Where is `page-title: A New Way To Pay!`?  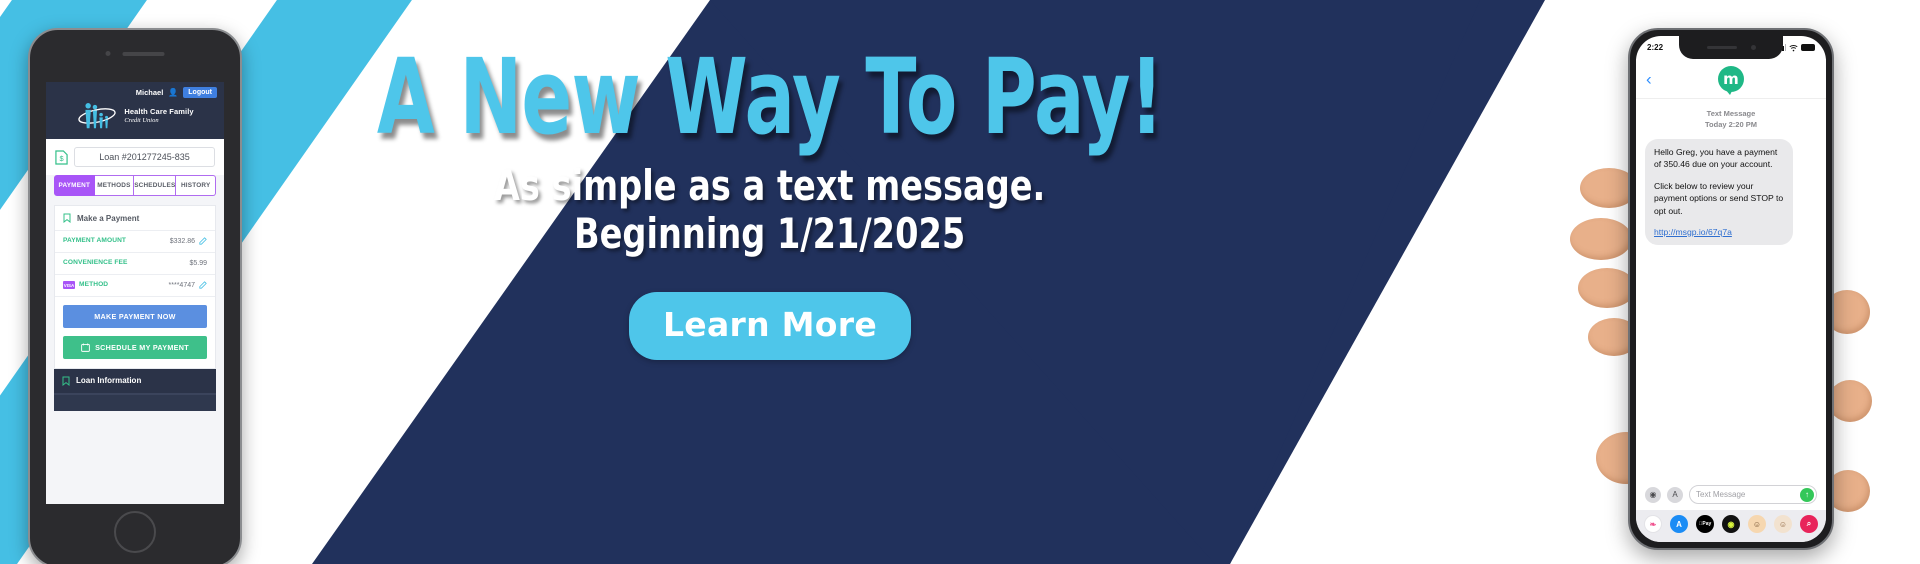 page-title: A New Way To Pay! is located at coordinates (770, 97).